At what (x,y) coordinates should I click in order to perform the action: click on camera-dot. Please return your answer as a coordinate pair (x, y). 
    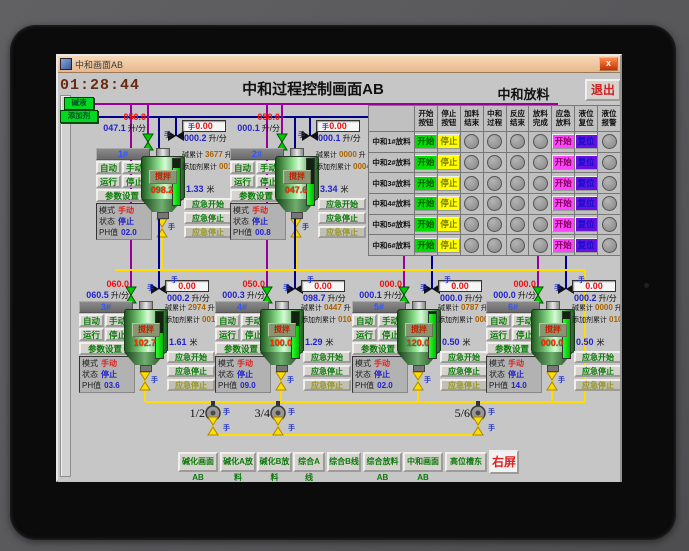
    Looking at the image, I should click on (646, 285).